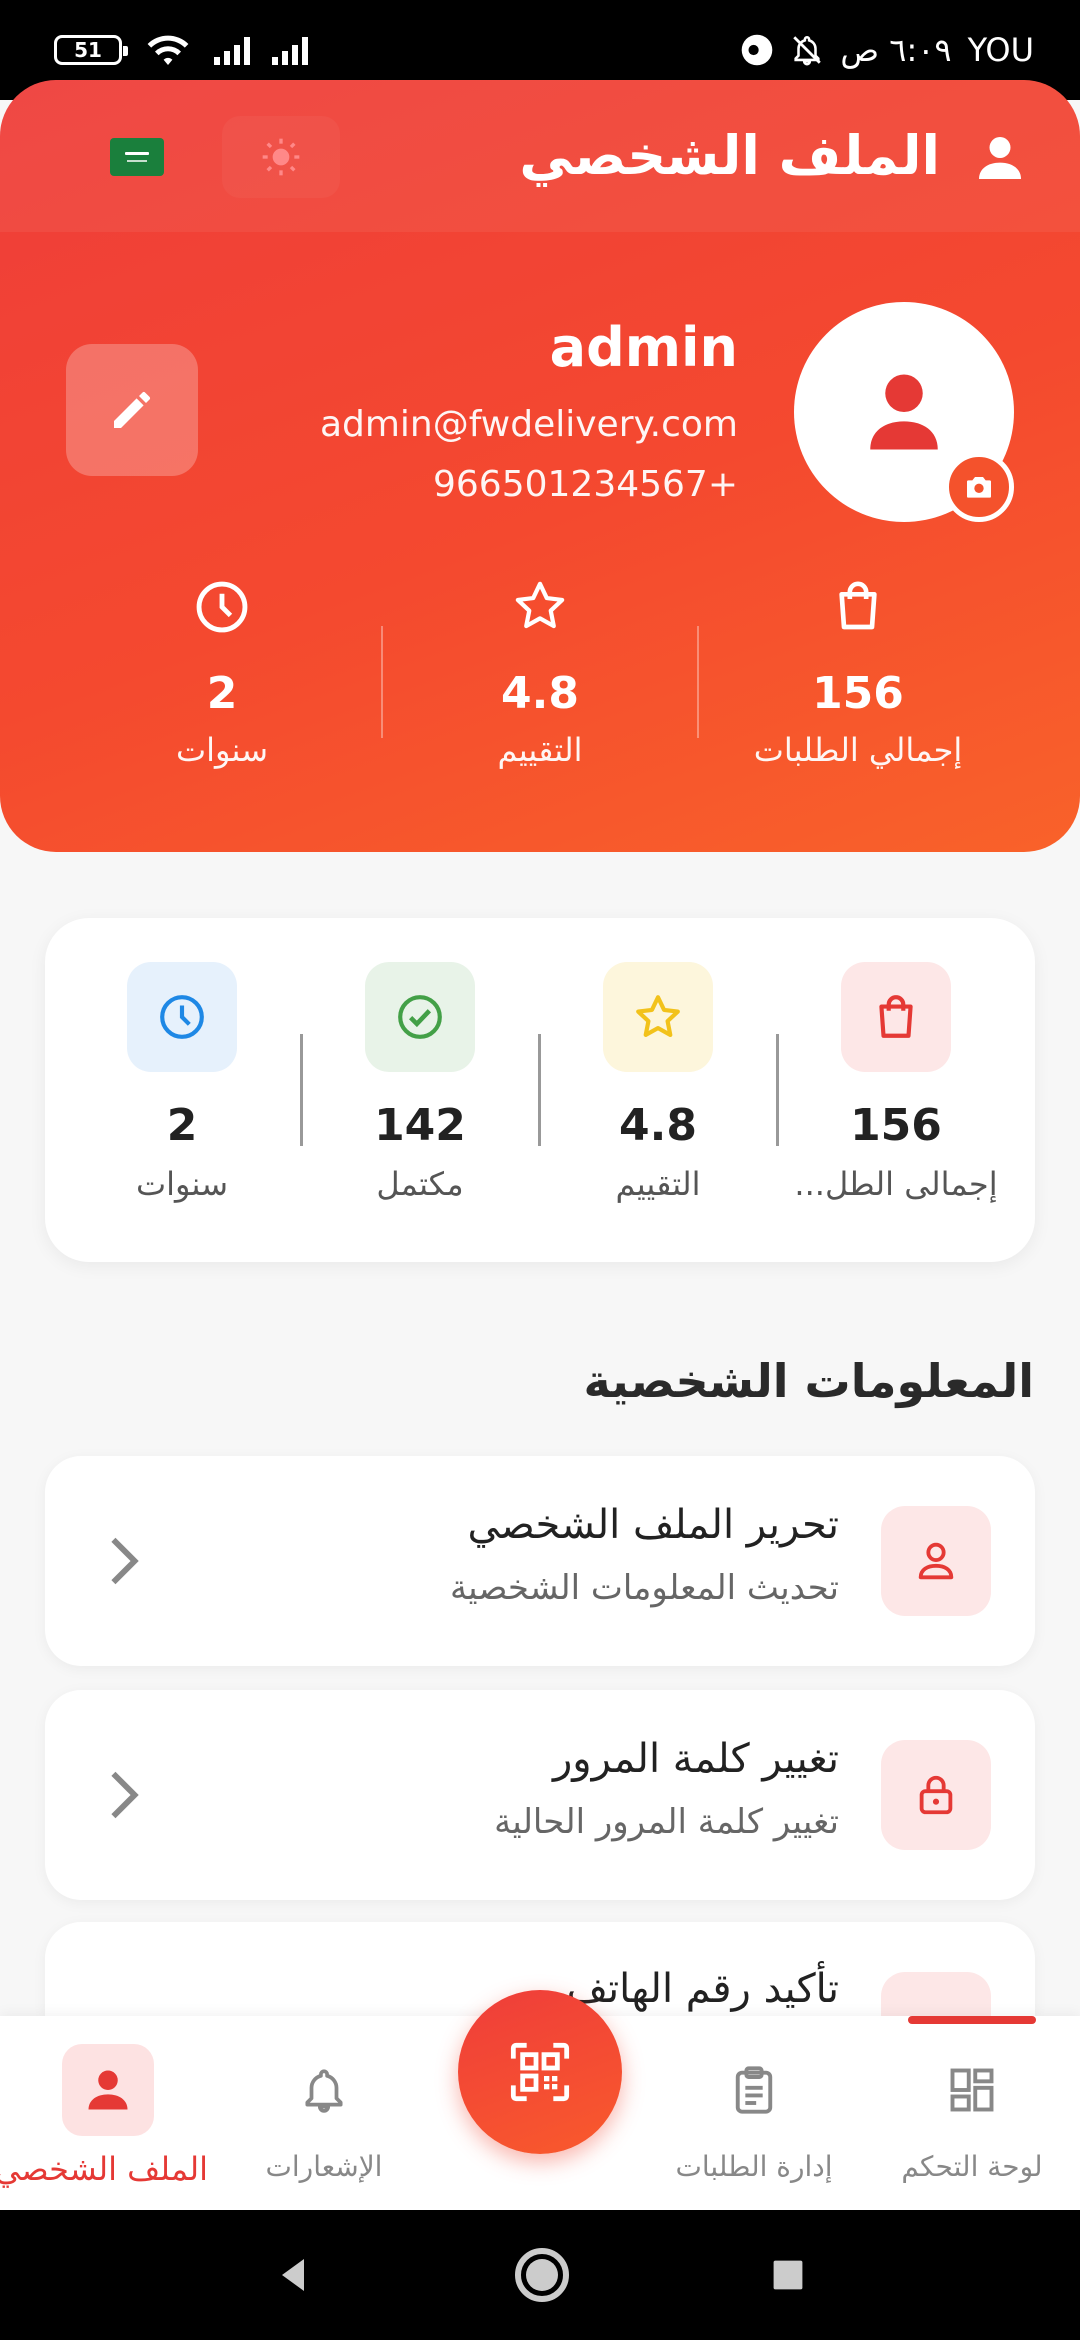 The height and width of the screenshot is (2340, 1080). I want to click on pencil-icon, so click(132, 410).